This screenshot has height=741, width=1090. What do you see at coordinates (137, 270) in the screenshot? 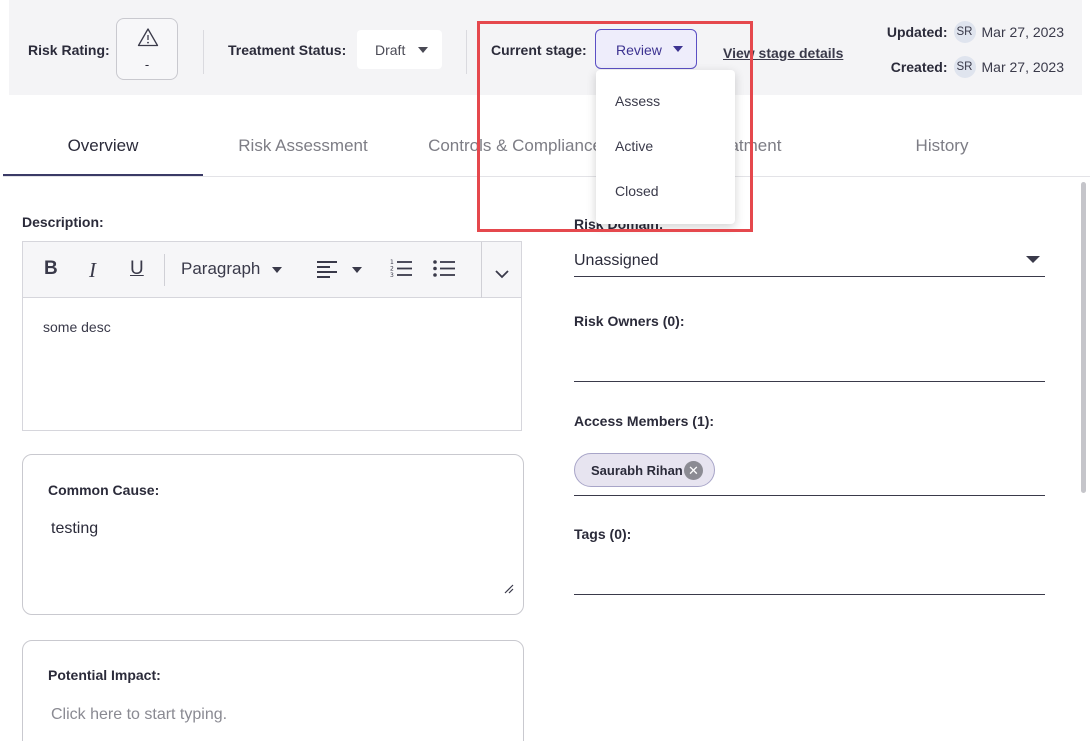
I see `underline-button: U` at bounding box center [137, 270].